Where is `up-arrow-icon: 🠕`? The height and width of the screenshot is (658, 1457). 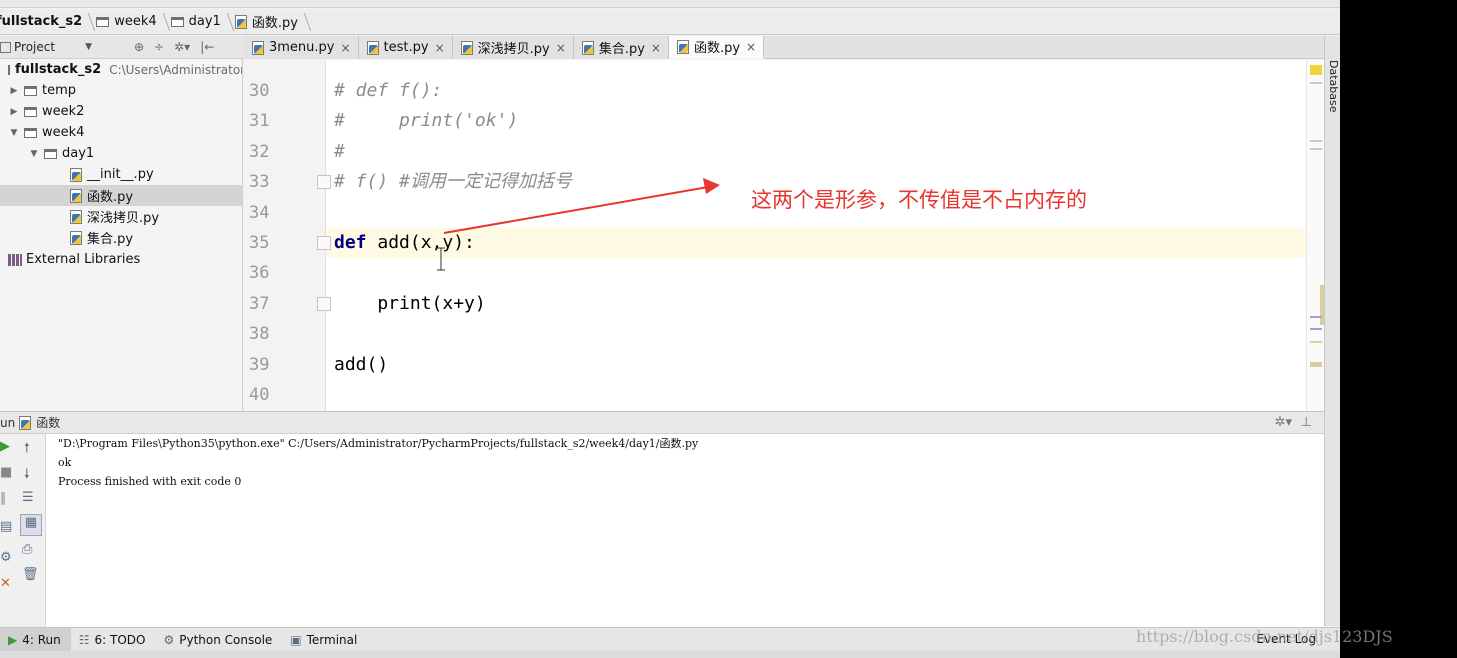
up-arrow-icon: 🠕 is located at coordinates (27, 450).